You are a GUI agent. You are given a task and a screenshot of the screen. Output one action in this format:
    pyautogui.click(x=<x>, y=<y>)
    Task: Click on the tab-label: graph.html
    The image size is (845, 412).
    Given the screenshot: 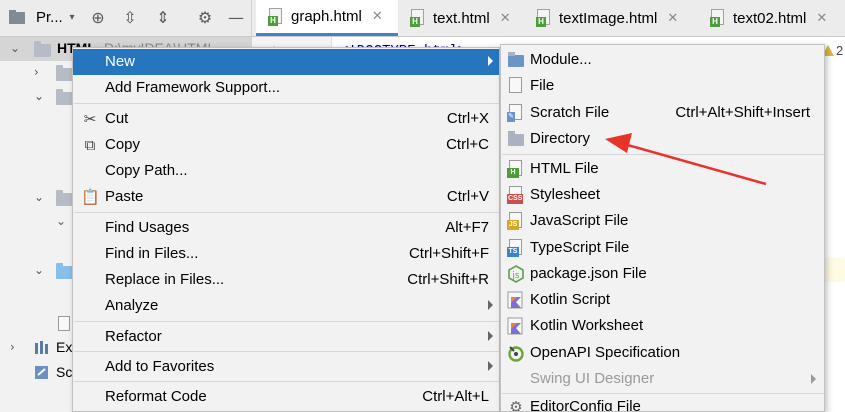 What is the action you would take?
    pyautogui.click(x=326, y=16)
    